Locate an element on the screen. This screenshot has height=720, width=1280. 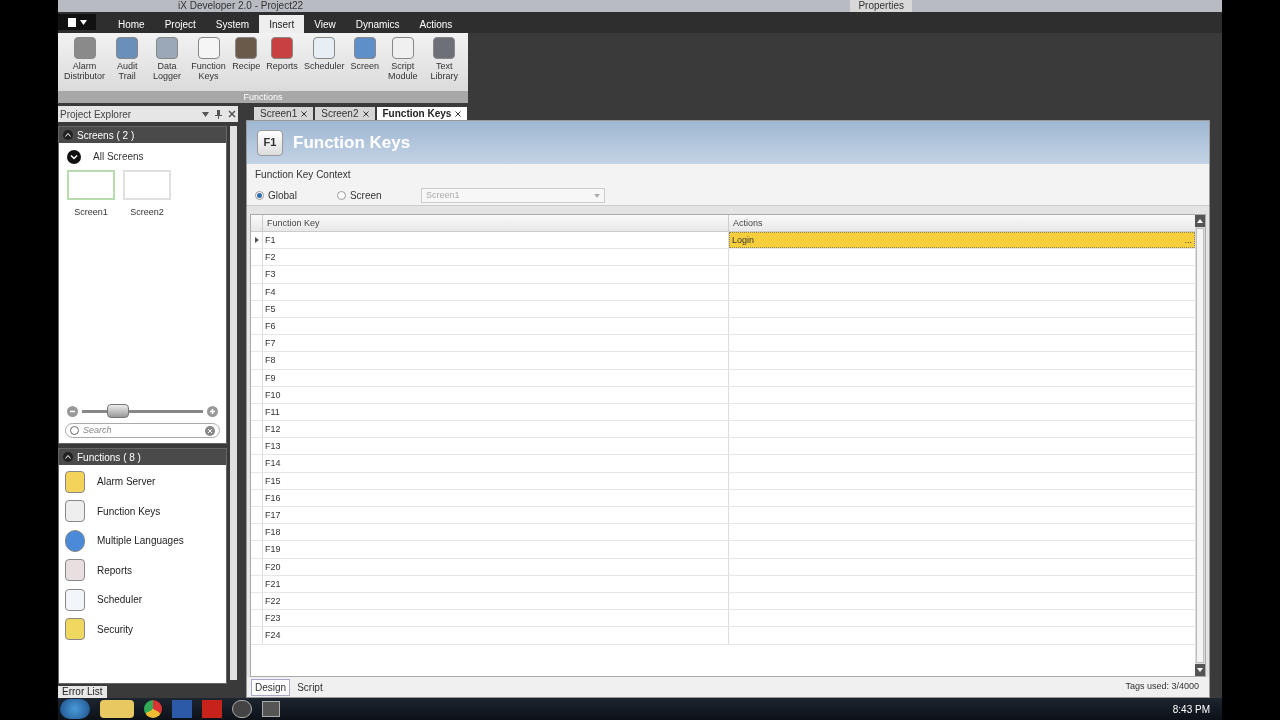
table-row: F2 is located at coordinates (723, 258).